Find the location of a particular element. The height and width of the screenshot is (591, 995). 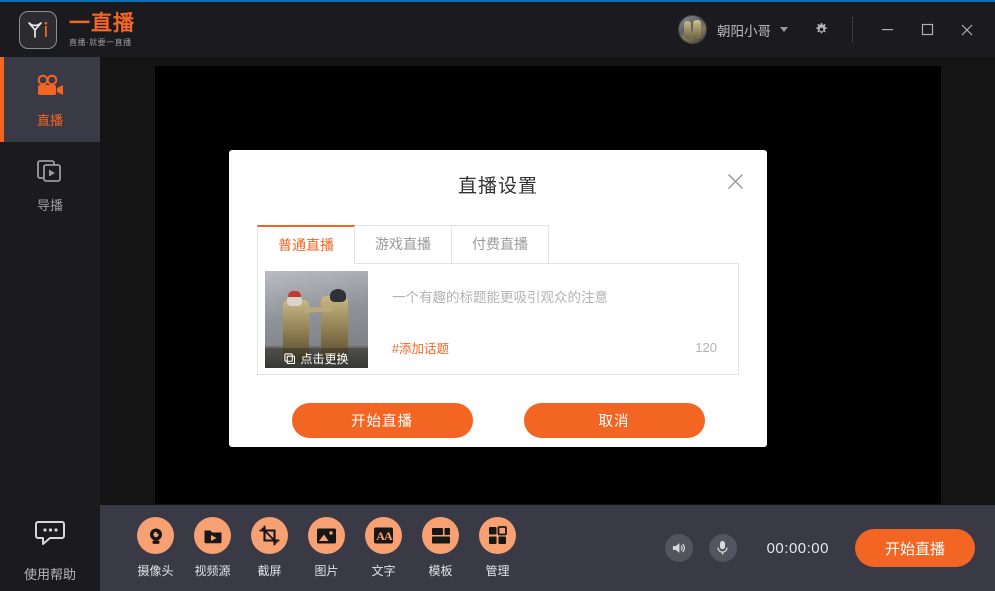

stream-title-input is located at coordinates (553, 288).